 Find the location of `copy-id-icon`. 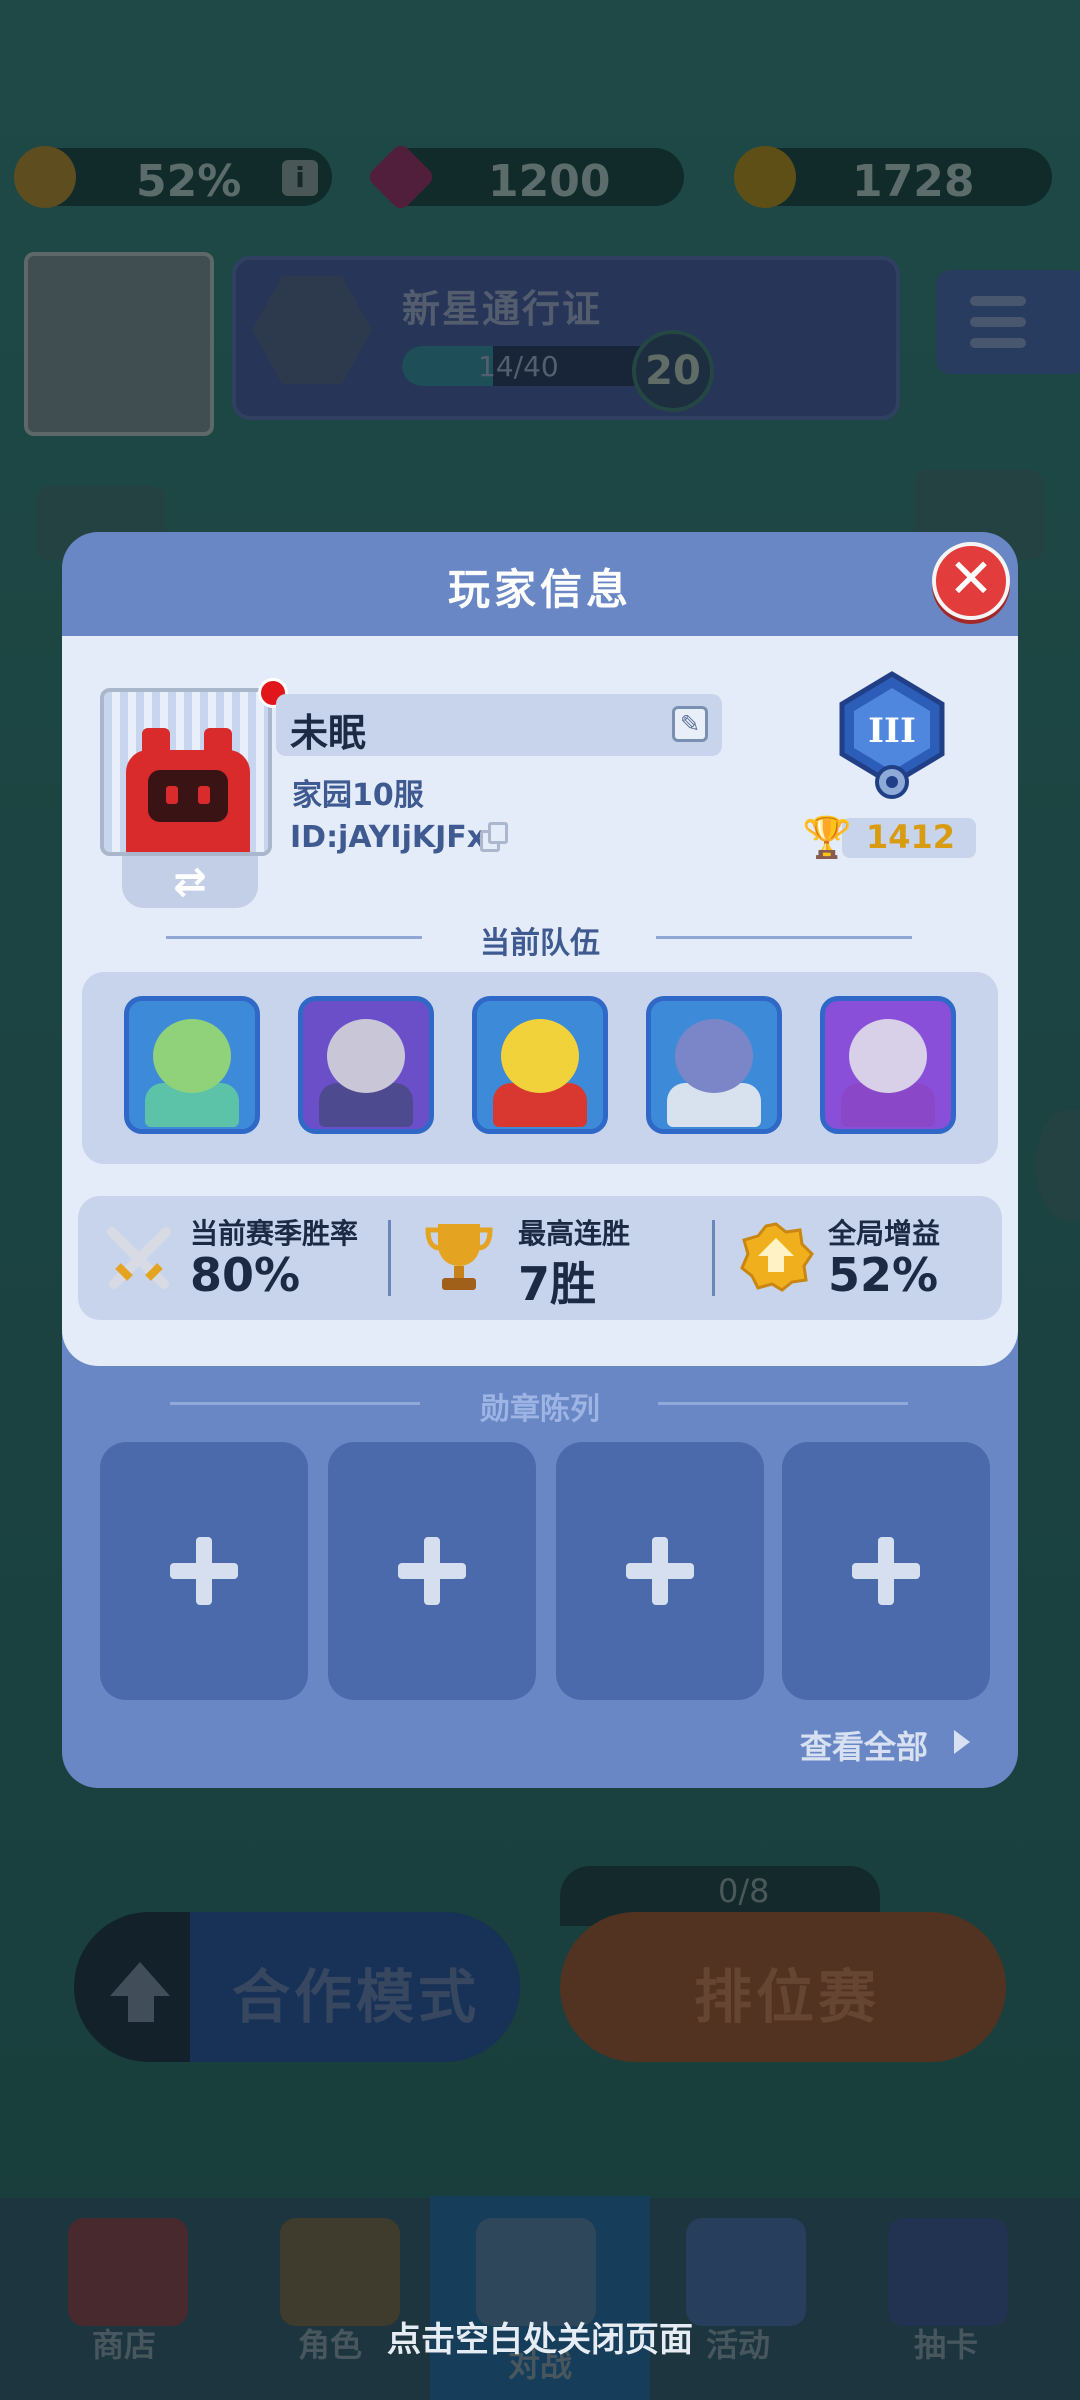

copy-id-icon is located at coordinates (495, 838).